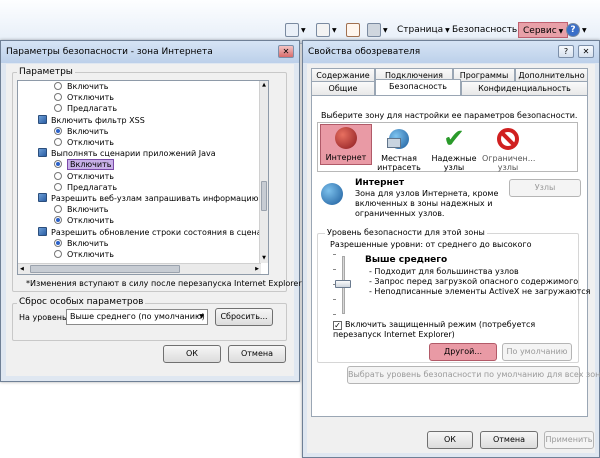  I want to click on default-level-button: По умолчанию, so click(537, 352).